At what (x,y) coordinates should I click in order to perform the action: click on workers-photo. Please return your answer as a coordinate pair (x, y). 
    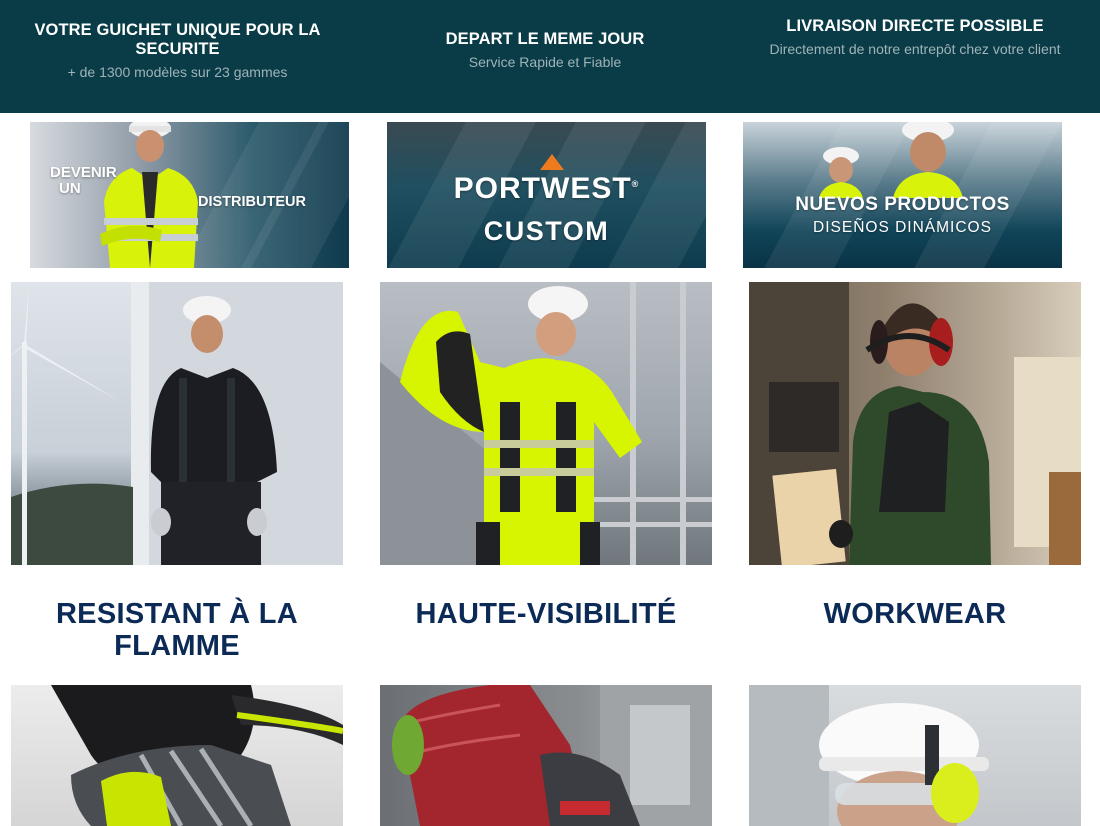
    Looking at the image, I should click on (891, 160).